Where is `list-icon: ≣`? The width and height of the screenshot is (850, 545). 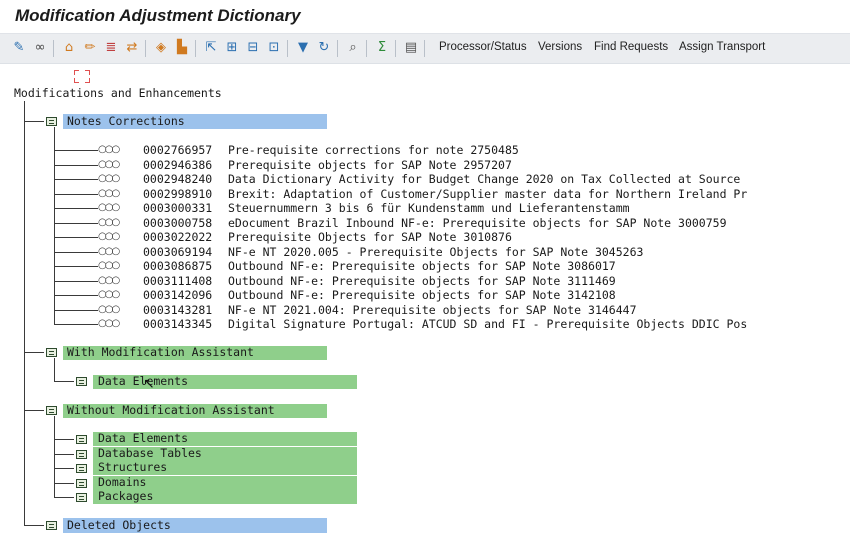
list-icon: ≣ is located at coordinates (111, 48).